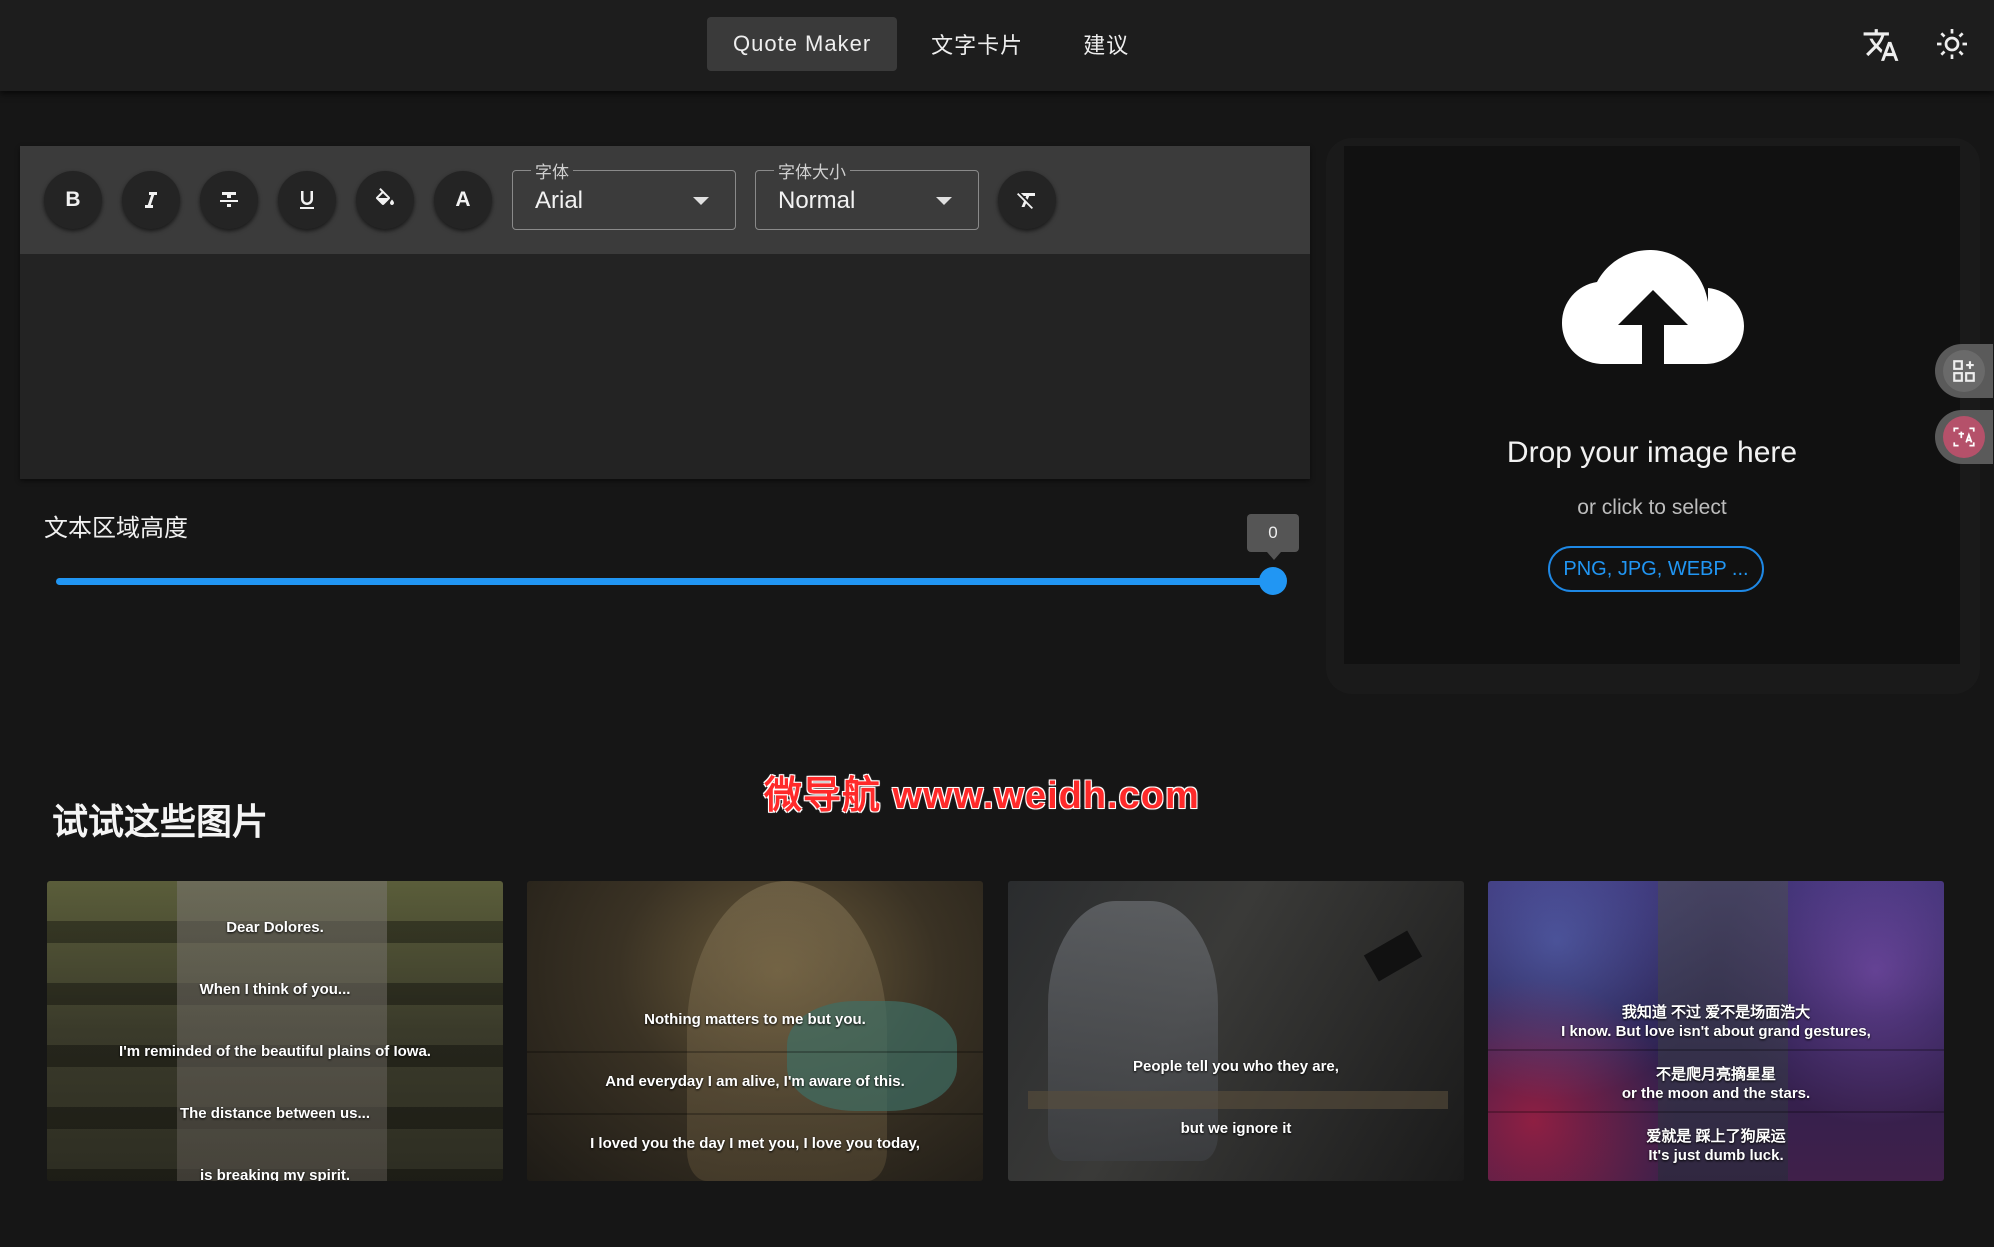  What do you see at coordinates (552, 170) in the screenshot?
I see `font-family-label: 字体` at bounding box center [552, 170].